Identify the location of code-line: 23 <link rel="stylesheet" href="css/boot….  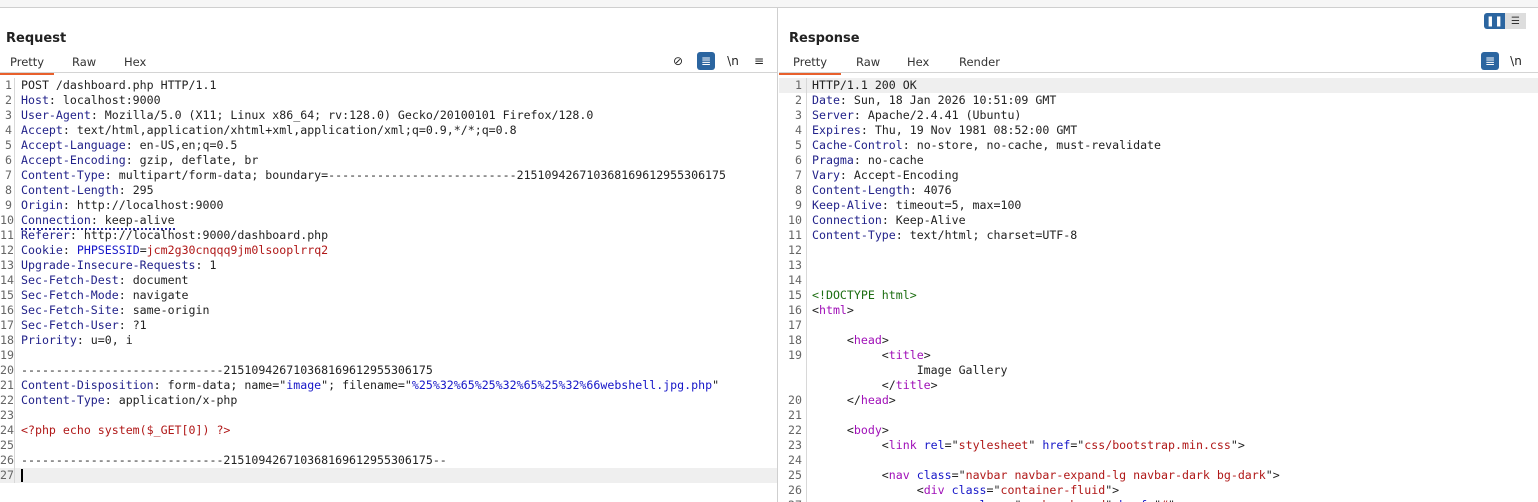
(1158, 445).